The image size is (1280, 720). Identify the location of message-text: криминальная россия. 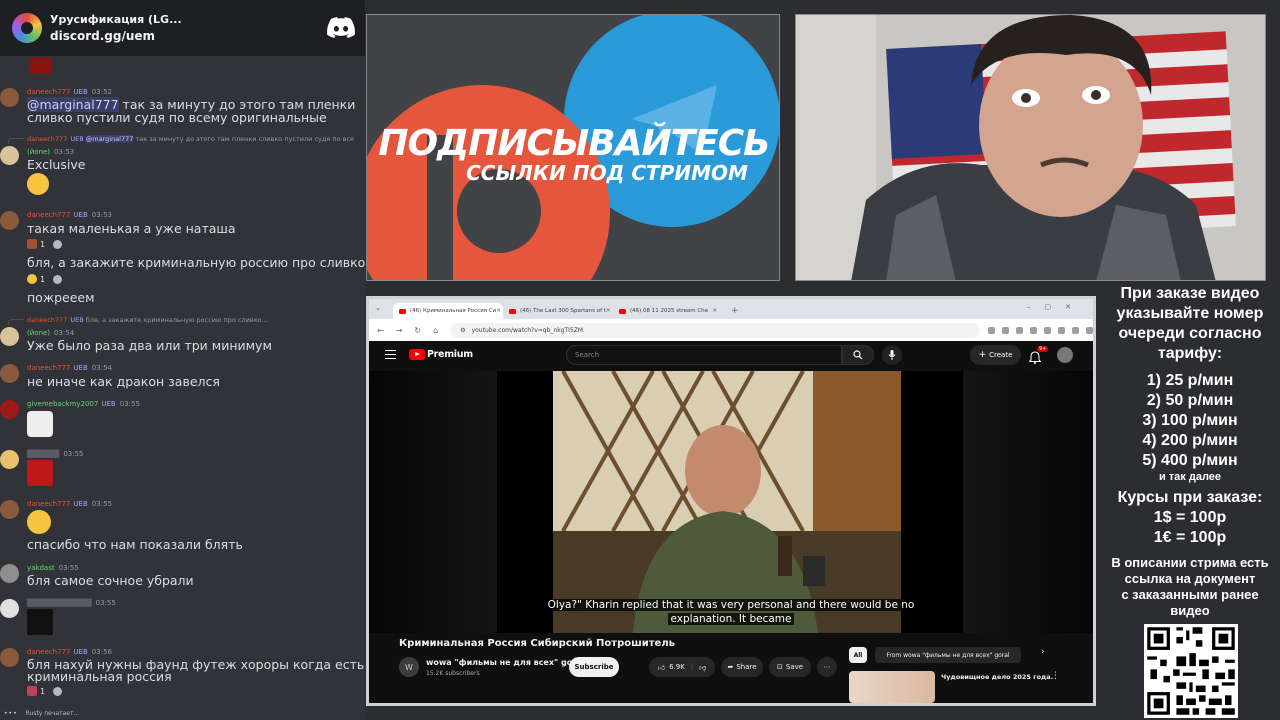
(99, 676).